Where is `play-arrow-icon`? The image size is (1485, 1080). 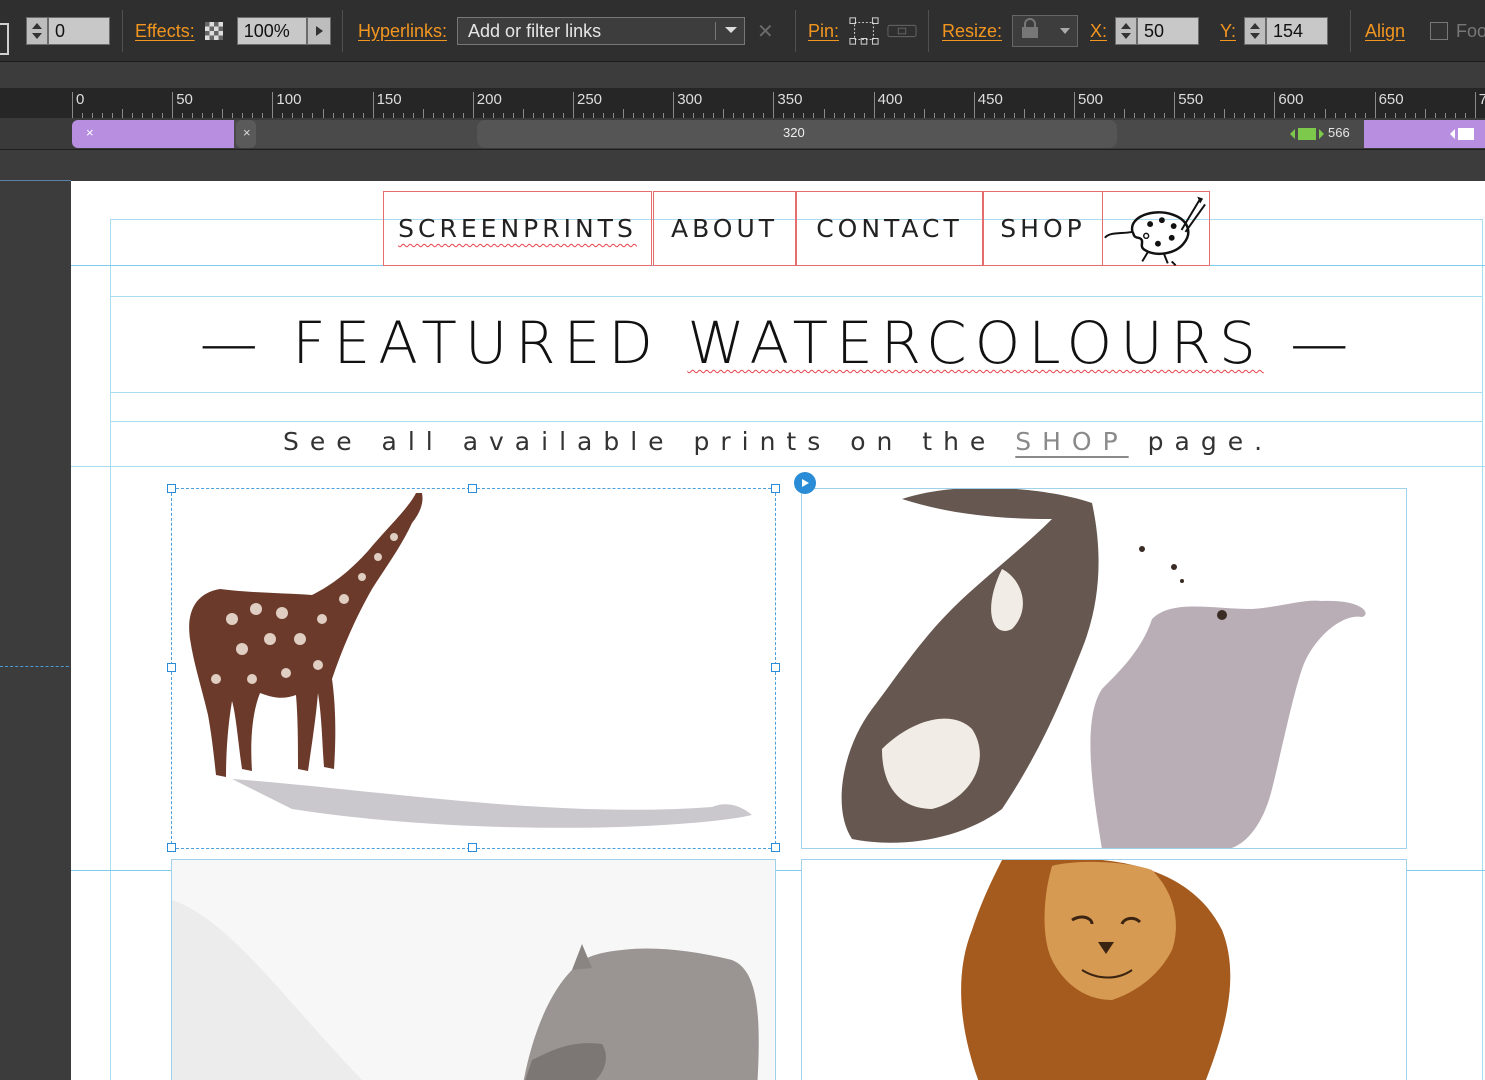
play-arrow-icon is located at coordinates (318, 31).